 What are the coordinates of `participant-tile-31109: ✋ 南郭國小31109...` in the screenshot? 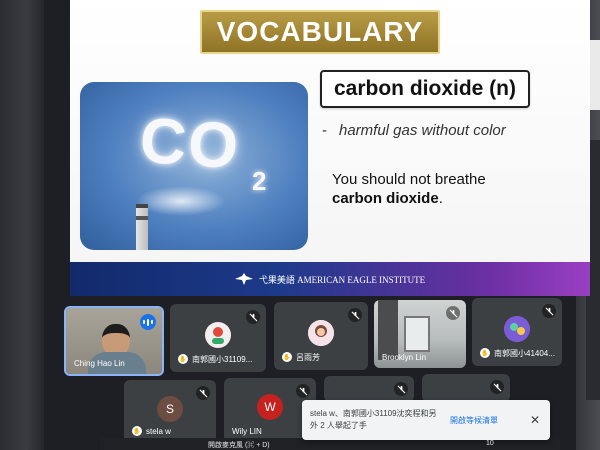 It's located at (218, 338).